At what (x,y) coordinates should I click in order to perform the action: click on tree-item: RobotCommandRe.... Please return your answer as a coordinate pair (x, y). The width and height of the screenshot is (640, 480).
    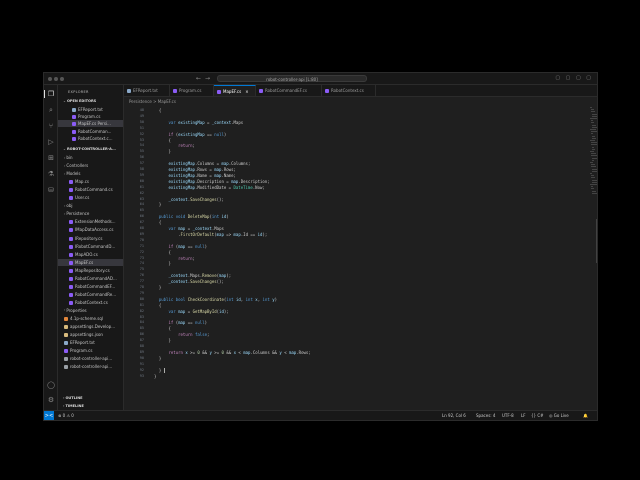
    Looking at the image, I should click on (87, 294).